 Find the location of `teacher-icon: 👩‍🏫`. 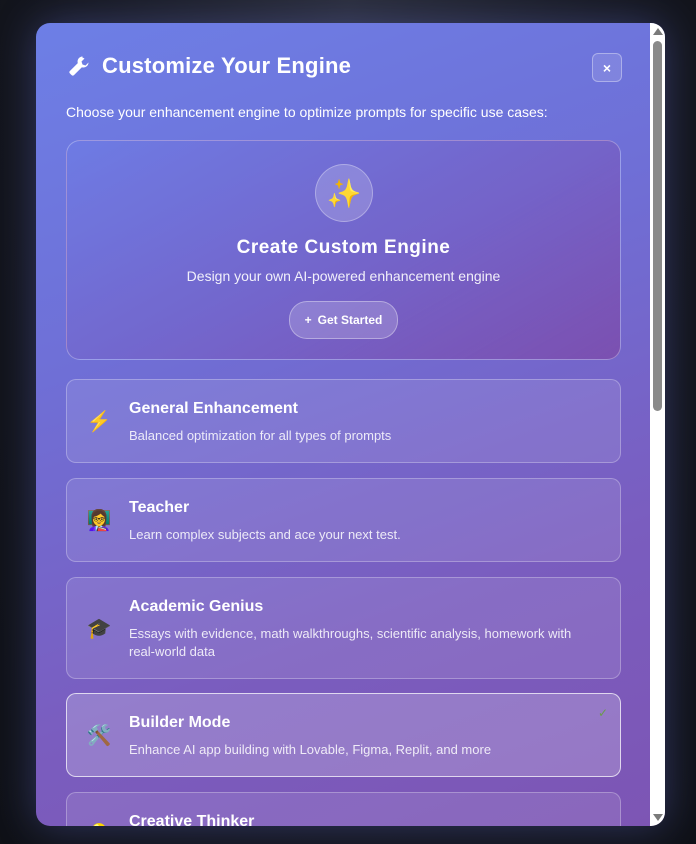

teacher-icon: 👩‍🏫 is located at coordinates (99, 520).